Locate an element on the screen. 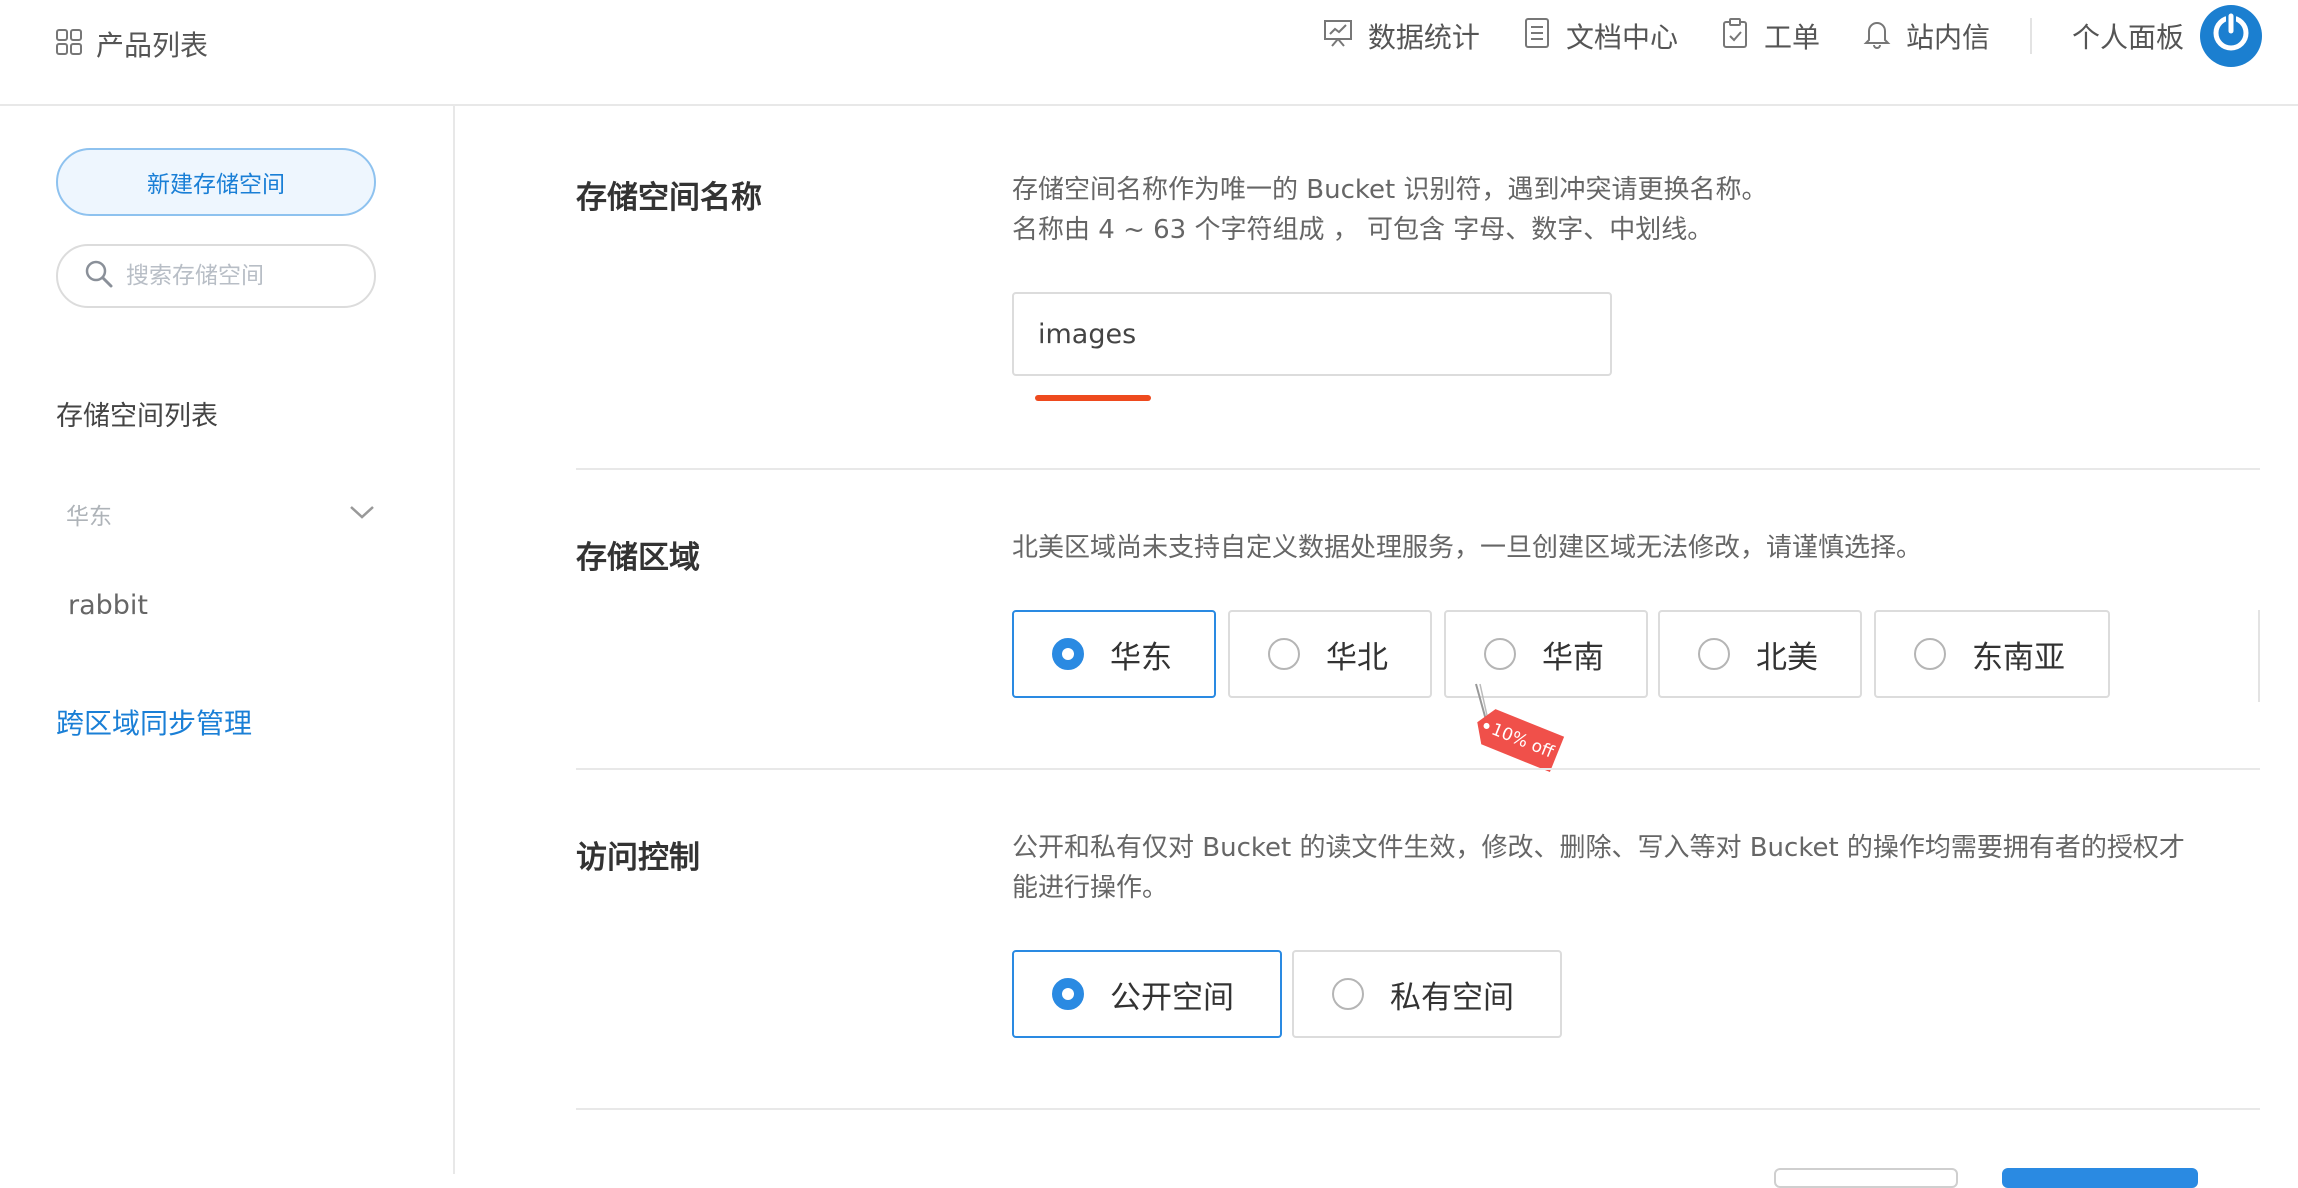 This screenshot has width=2298, height=1188. nav-item-docs: 文档中心 is located at coordinates (1600, 36).